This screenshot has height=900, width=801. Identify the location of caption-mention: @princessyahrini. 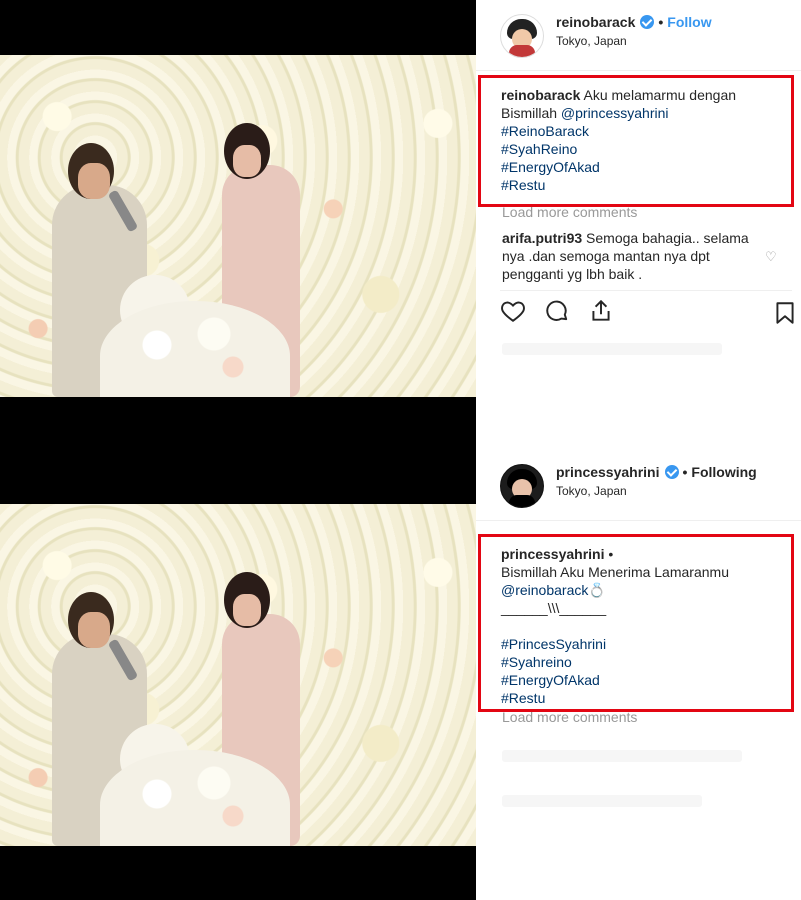
(615, 113).